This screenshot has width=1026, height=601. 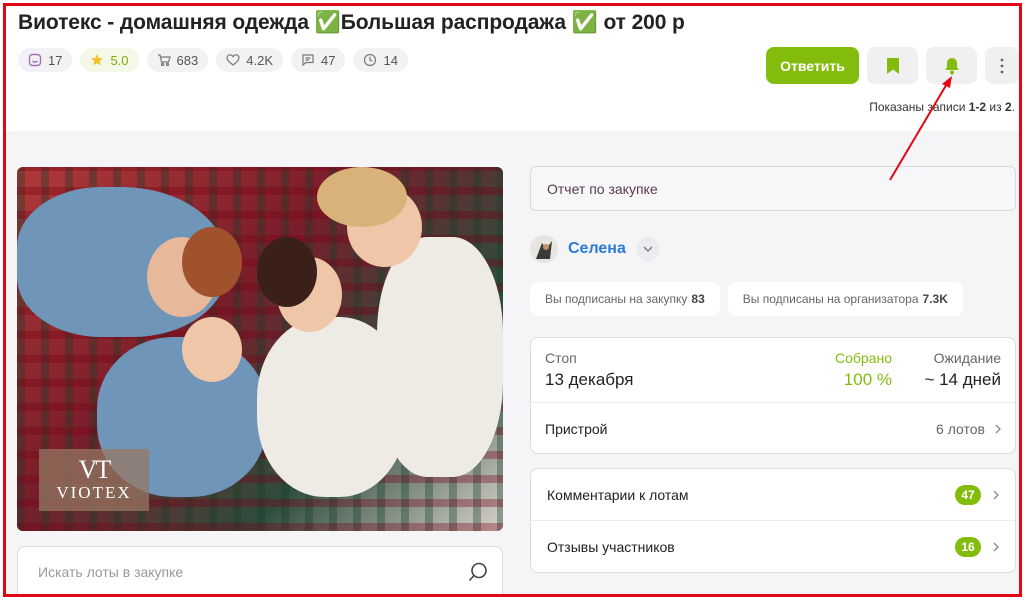 What do you see at coordinates (390, 60) in the screenshot?
I see `days-count: 14` at bounding box center [390, 60].